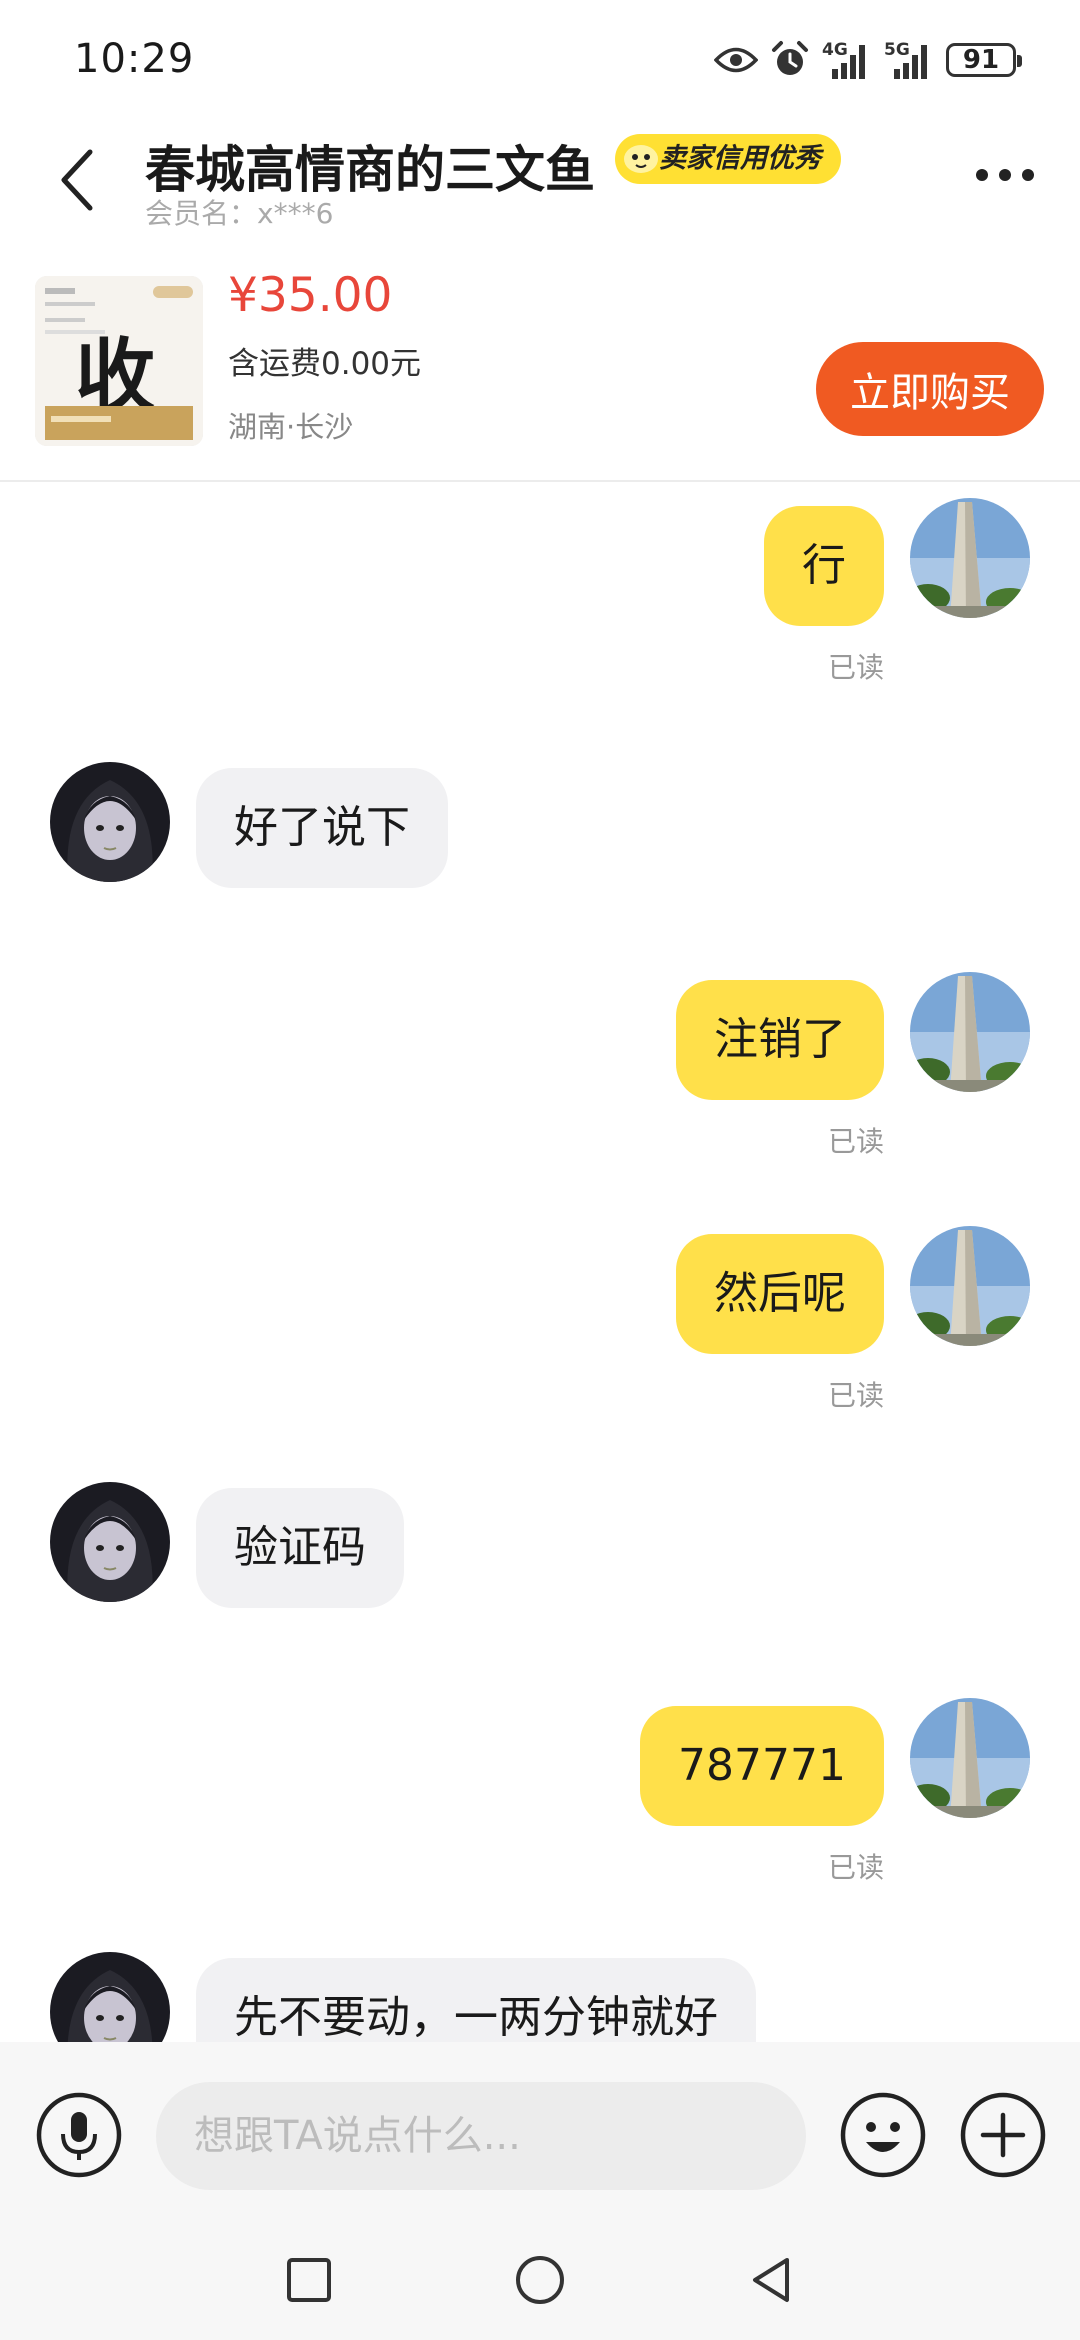  I want to click on signal-5g-icon: 5G, so click(905, 59).